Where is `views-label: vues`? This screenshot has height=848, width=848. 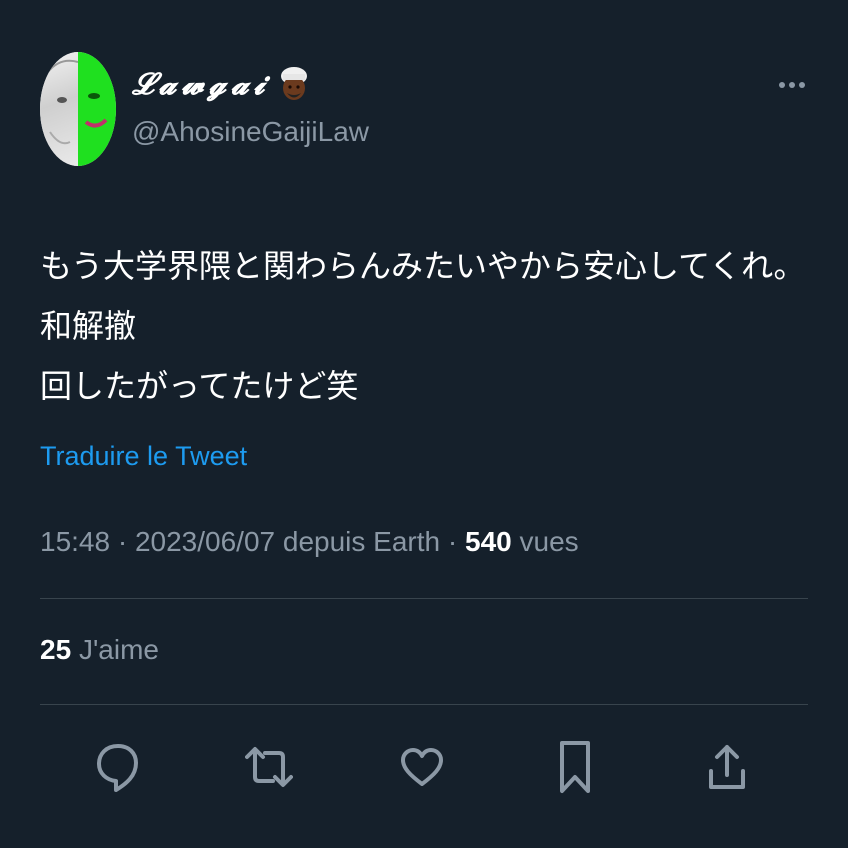 views-label: vues is located at coordinates (549, 541).